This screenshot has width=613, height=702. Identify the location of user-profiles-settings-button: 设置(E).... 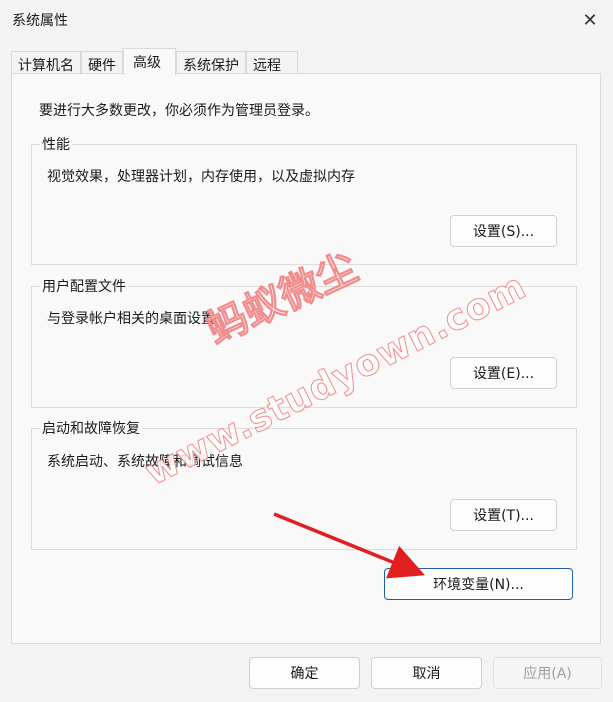
(503, 373).